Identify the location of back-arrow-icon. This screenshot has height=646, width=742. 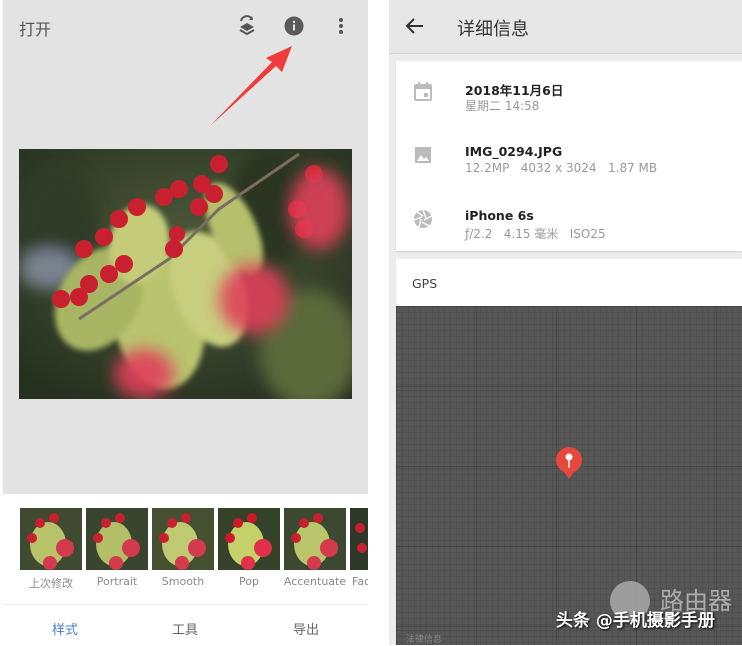
(415, 26).